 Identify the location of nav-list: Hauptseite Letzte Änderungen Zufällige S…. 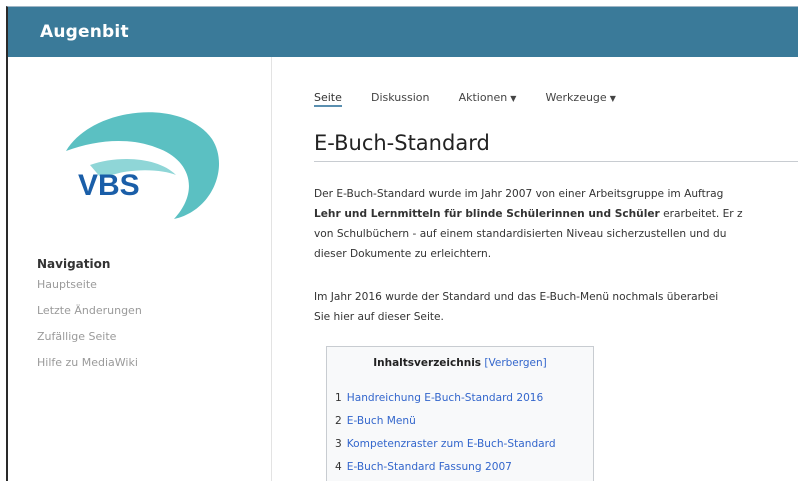
(89, 329).